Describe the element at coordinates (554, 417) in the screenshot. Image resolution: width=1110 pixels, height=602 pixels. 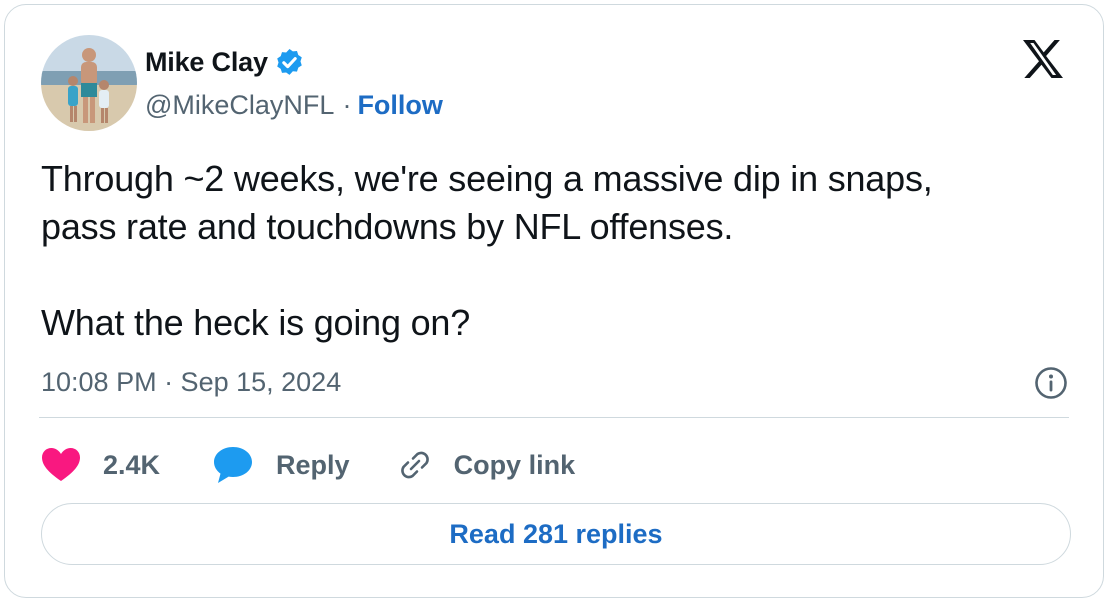
I see `divider` at that location.